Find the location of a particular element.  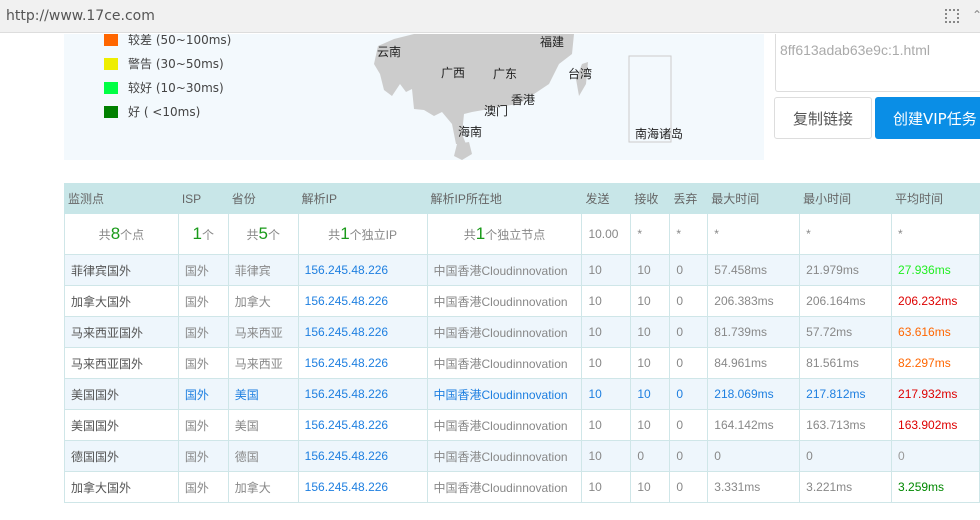

table-header: 监测点 ISP 省份 解析IP 解析IP所在地 发送 接收 丢弃 最大时间 最小时间 平均时间 is located at coordinates (522, 198).